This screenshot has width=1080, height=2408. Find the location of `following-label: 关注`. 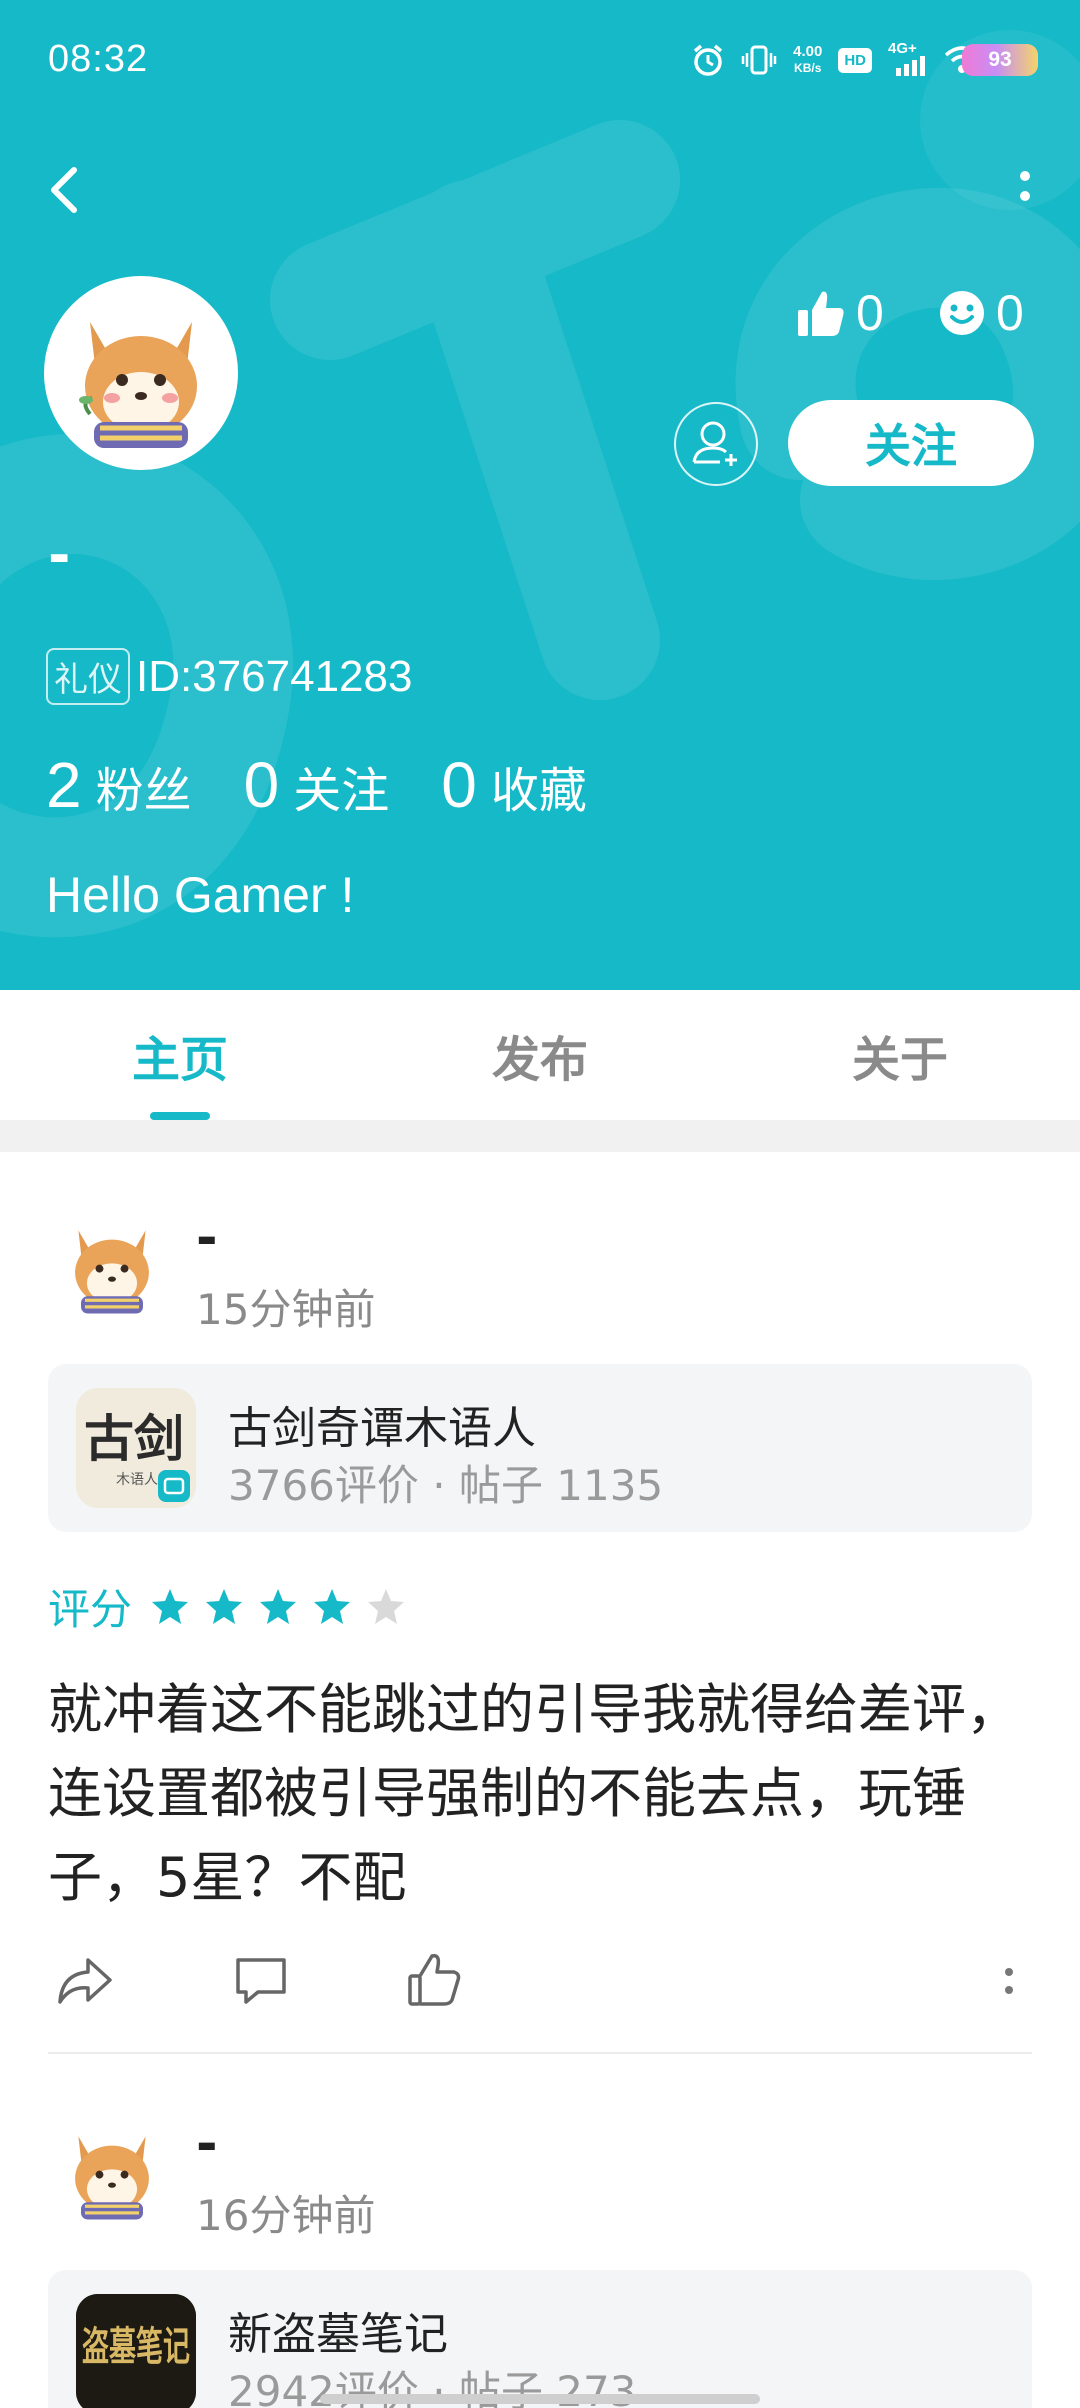

following-label: 关注 is located at coordinates (341, 786).